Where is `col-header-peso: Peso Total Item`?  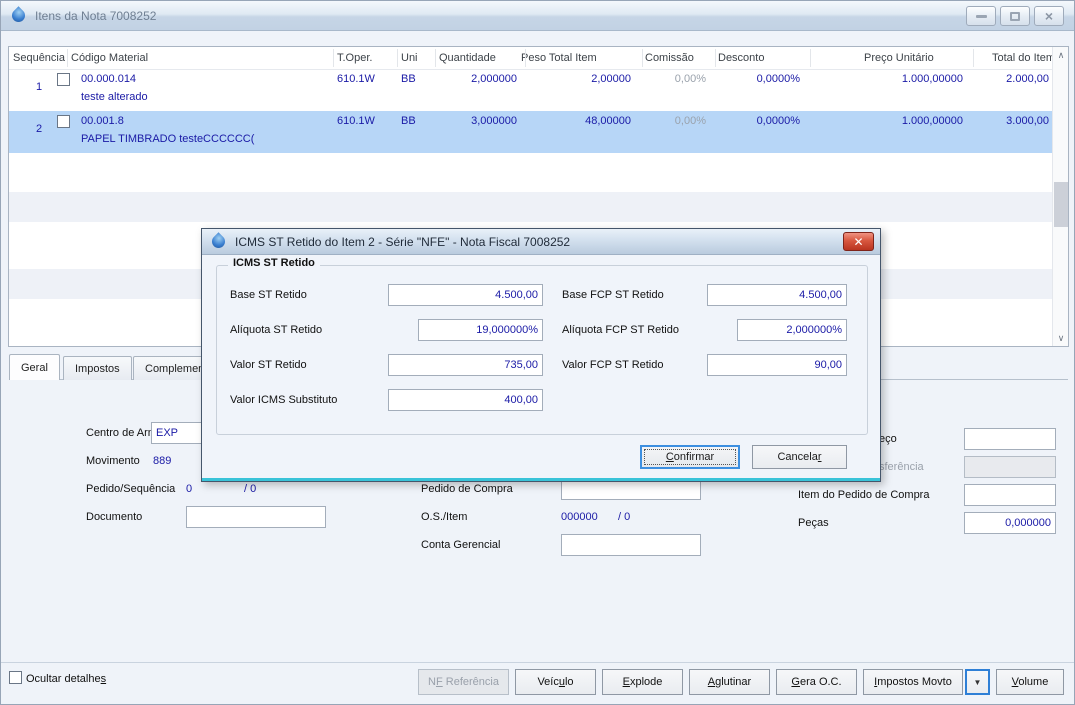 col-header-peso: Peso Total Item is located at coordinates (559, 58).